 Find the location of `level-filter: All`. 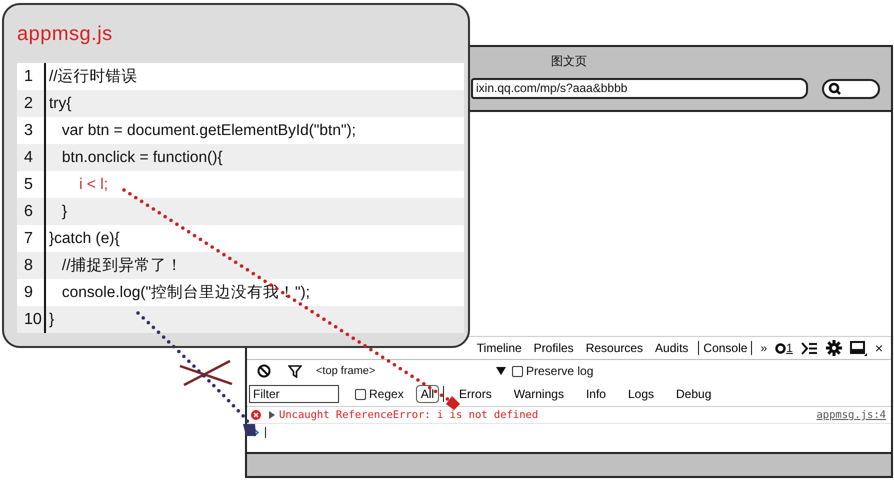

level-filter: All is located at coordinates (428, 394).